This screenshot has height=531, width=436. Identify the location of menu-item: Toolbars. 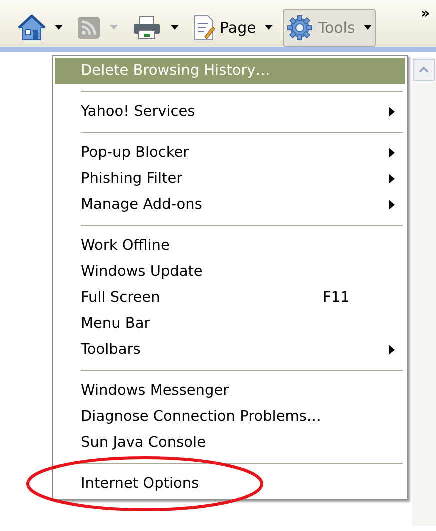
(230, 350).